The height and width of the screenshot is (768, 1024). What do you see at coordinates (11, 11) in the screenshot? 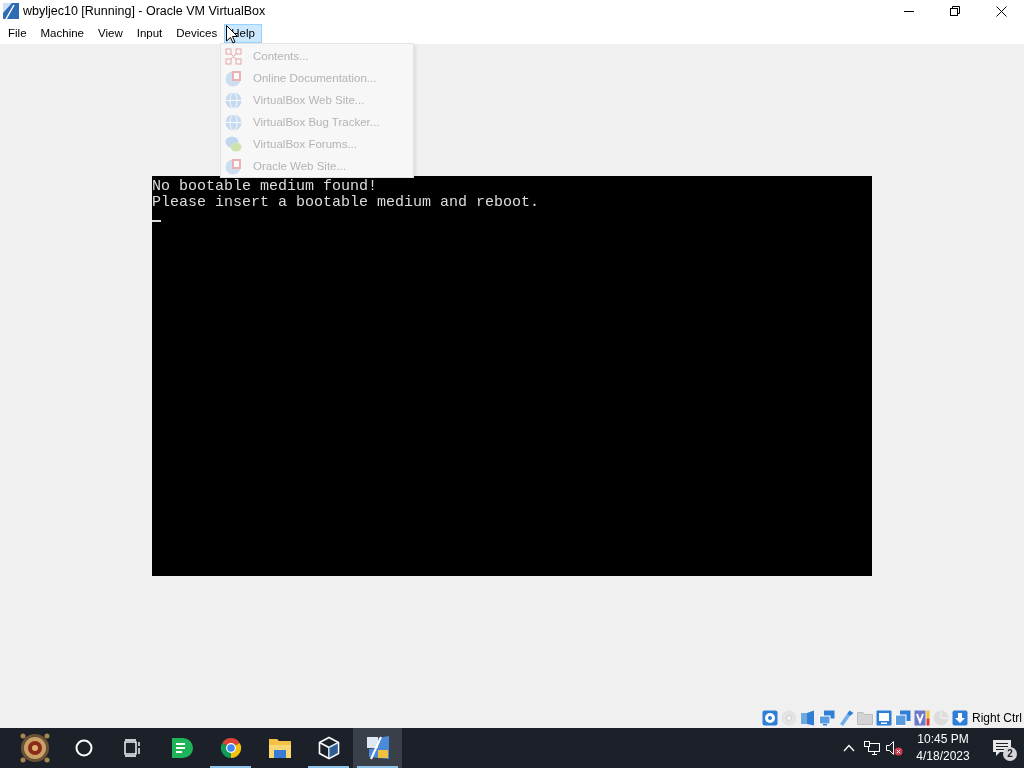
I see `app-icon` at bounding box center [11, 11].